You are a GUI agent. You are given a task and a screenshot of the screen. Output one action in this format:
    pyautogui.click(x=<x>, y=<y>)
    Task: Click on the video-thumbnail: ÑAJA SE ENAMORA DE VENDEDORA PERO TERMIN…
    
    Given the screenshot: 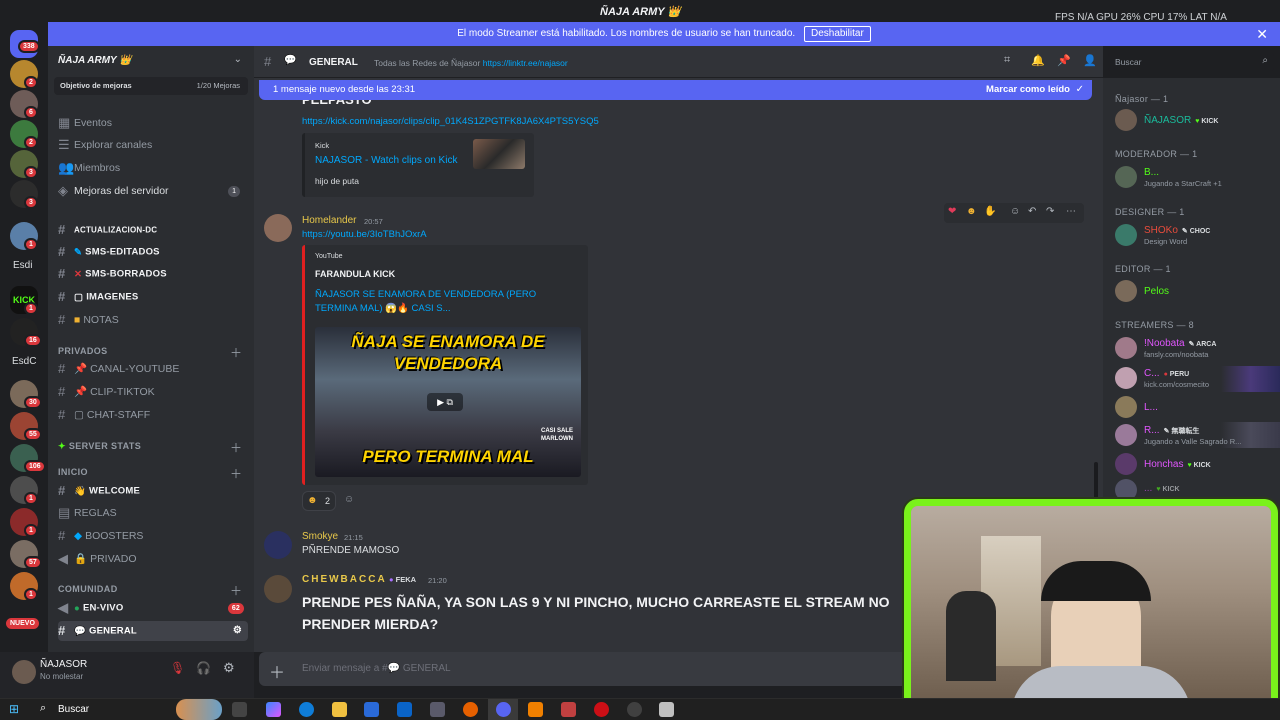 What is the action you would take?
    pyautogui.click(x=448, y=402)
    